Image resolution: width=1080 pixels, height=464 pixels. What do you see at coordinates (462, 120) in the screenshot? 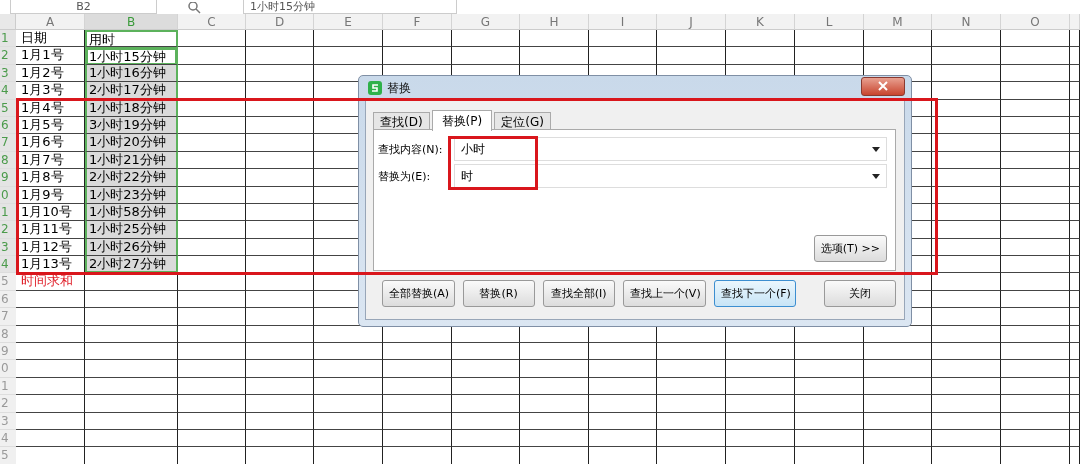
I see `tab: 替换(P)` at bounding box center [462, 120].